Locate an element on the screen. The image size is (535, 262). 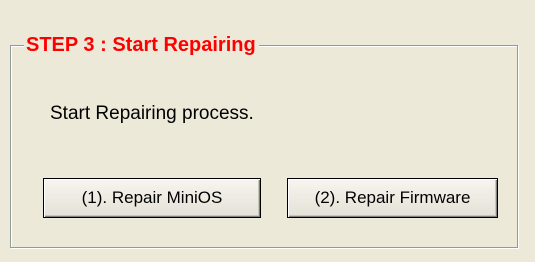
repair-firmware-button: (2). Repair Firmware is located at coordinates (392, 198).